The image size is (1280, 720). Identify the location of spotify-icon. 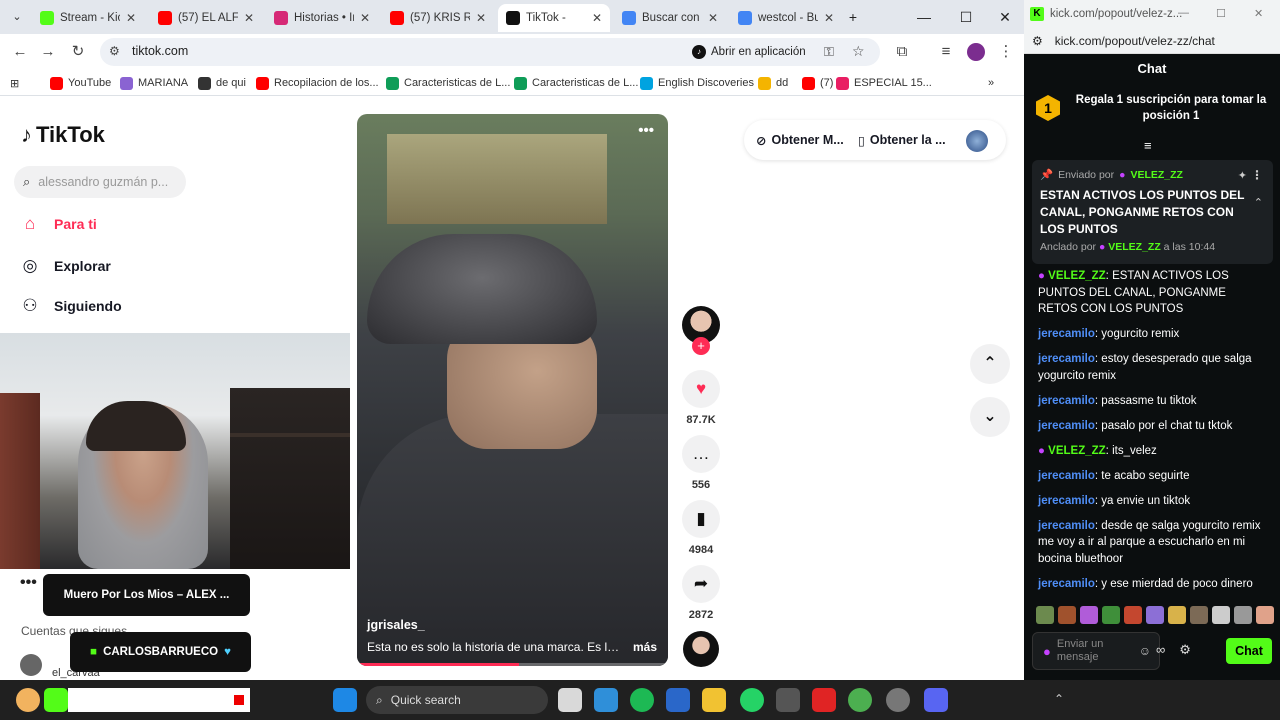
(642, 700).